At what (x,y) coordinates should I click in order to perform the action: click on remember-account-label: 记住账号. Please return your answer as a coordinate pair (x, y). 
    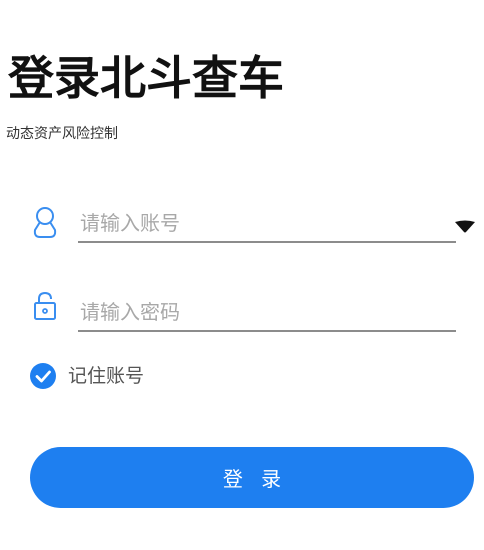
    Looking at the image, I should click on (106, 376).